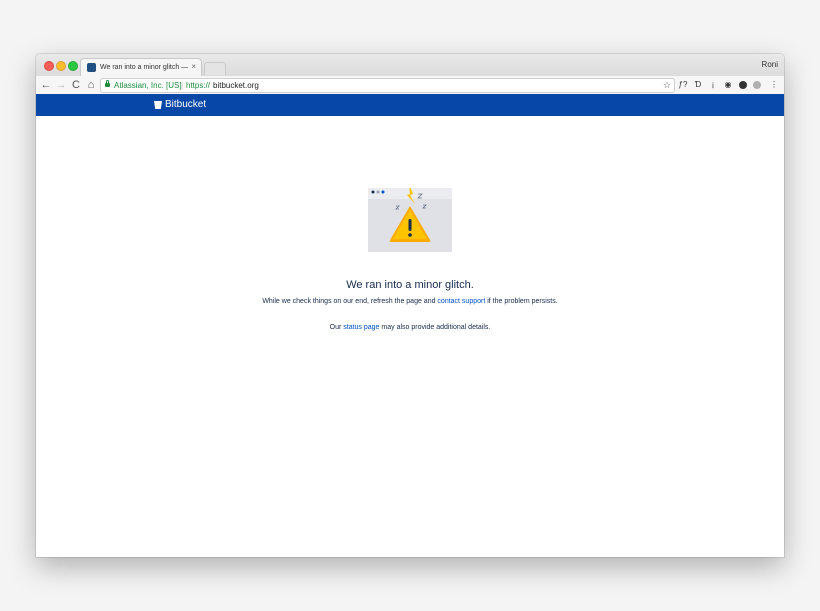  Describe the element at coordinates (73, 66) in the screenshot. I see `maximize-window-button` at that location.